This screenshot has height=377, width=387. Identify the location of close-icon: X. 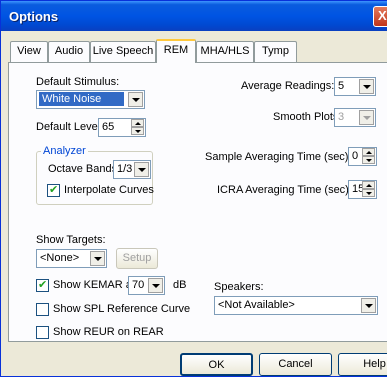
(380, 16).